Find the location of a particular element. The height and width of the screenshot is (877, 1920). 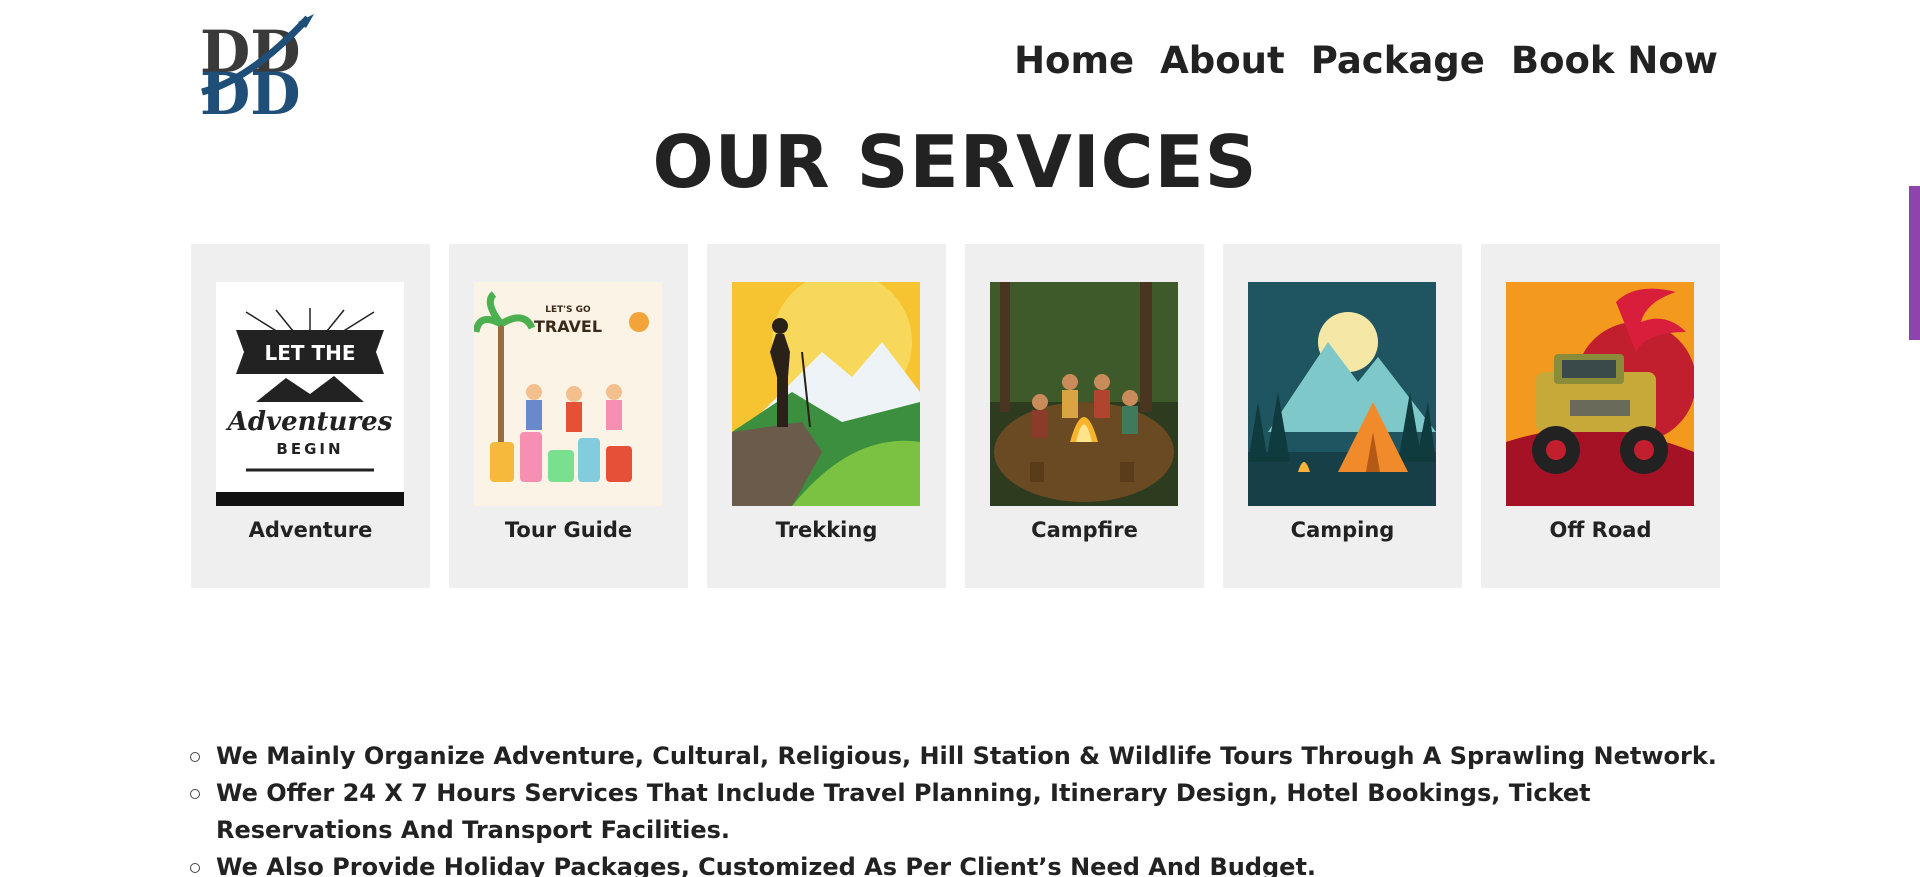

nav-package-link: Package is located at coordinates (1398, 61).